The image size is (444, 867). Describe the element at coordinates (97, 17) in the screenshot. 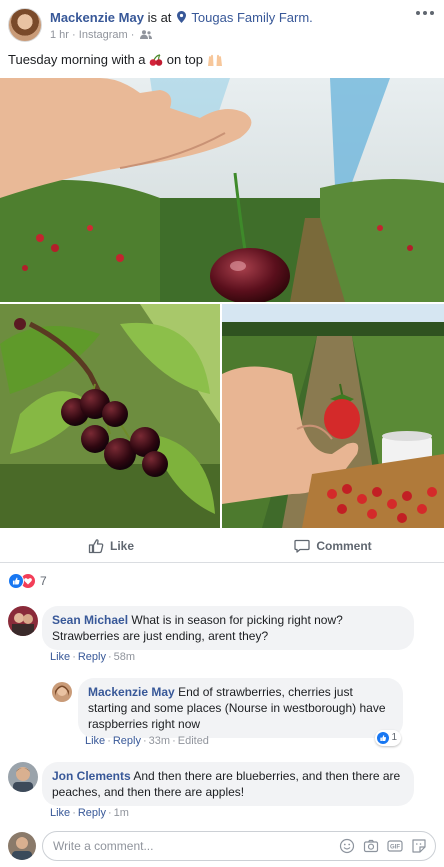

I see `author-name: Mackenzie May` at that location.